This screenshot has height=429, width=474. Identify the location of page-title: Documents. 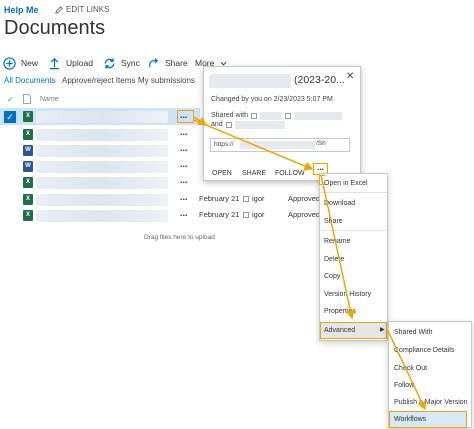
(55, 28).